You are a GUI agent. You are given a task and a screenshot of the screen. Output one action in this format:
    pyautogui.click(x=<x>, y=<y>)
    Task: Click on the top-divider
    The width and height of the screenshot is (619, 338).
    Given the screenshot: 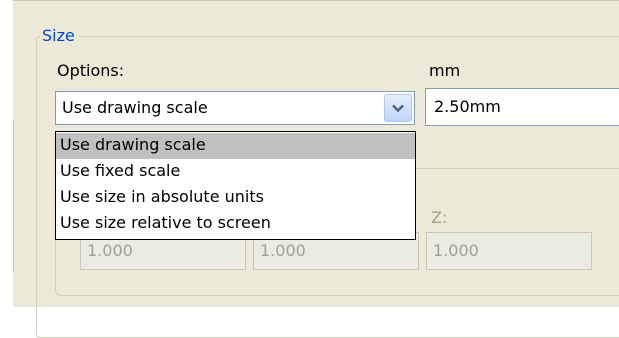 What is the action you would take?
    pyautogui.click(x=316, y=0)
    